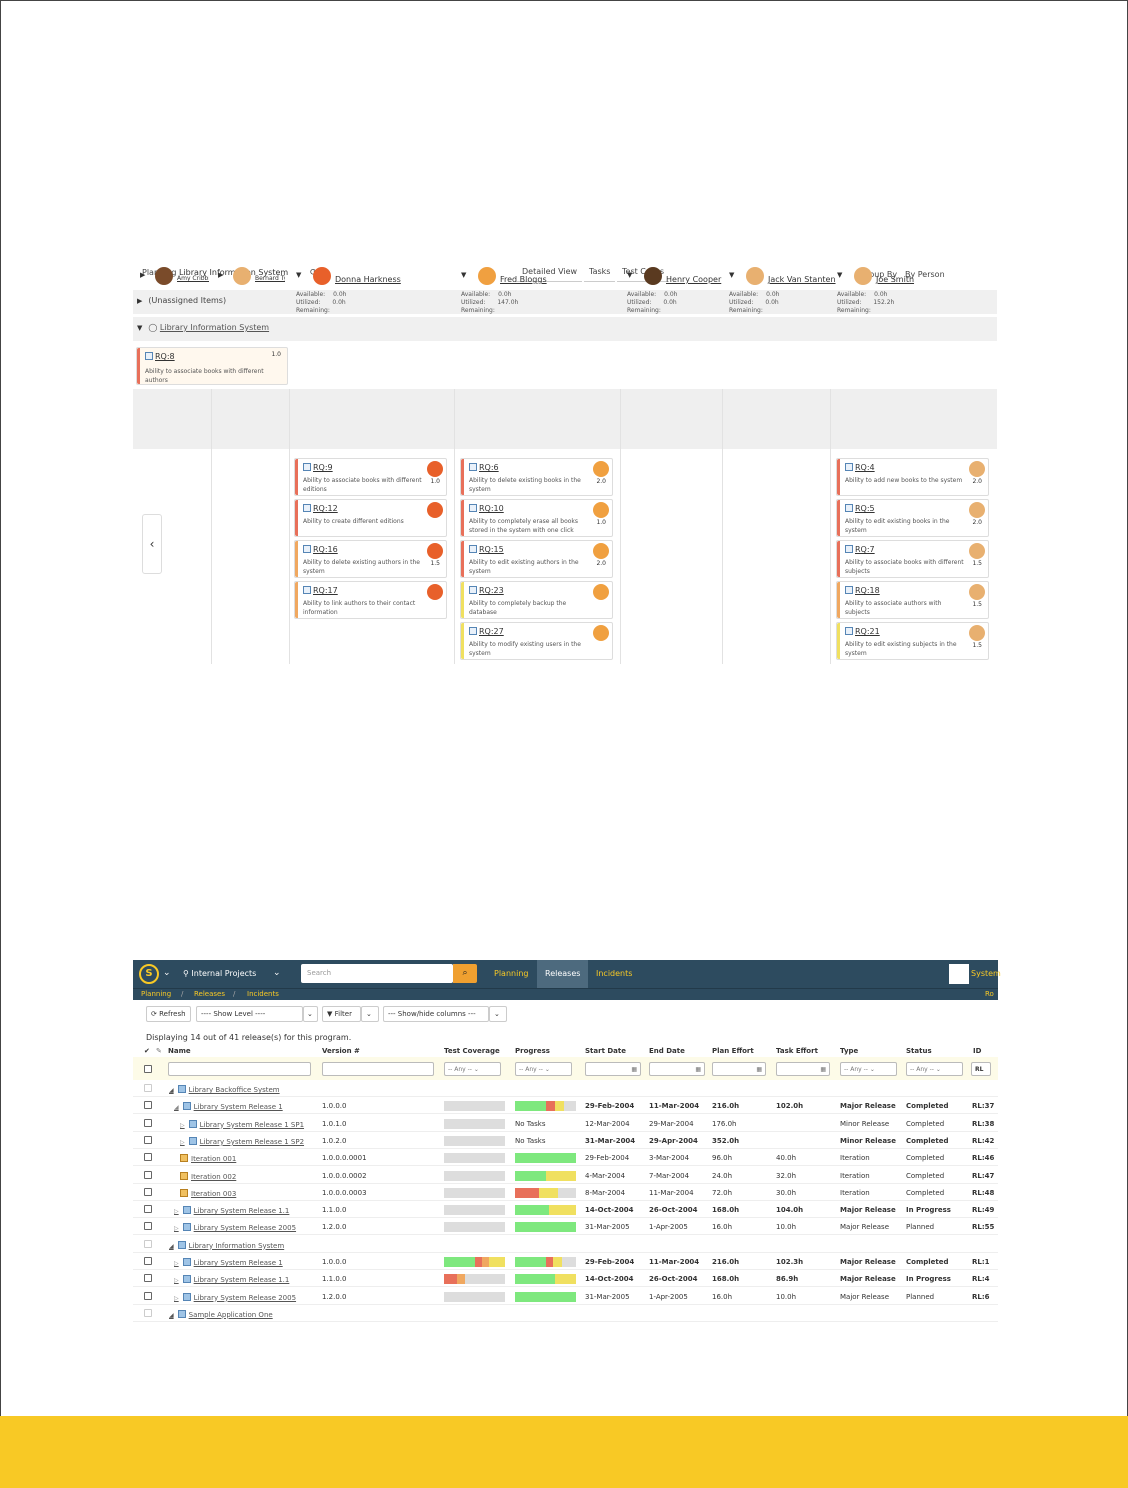 Image resolution: width=1128 pixels, height=1488 pixels. I want to click on version-filter-input, so click(378, 1069).